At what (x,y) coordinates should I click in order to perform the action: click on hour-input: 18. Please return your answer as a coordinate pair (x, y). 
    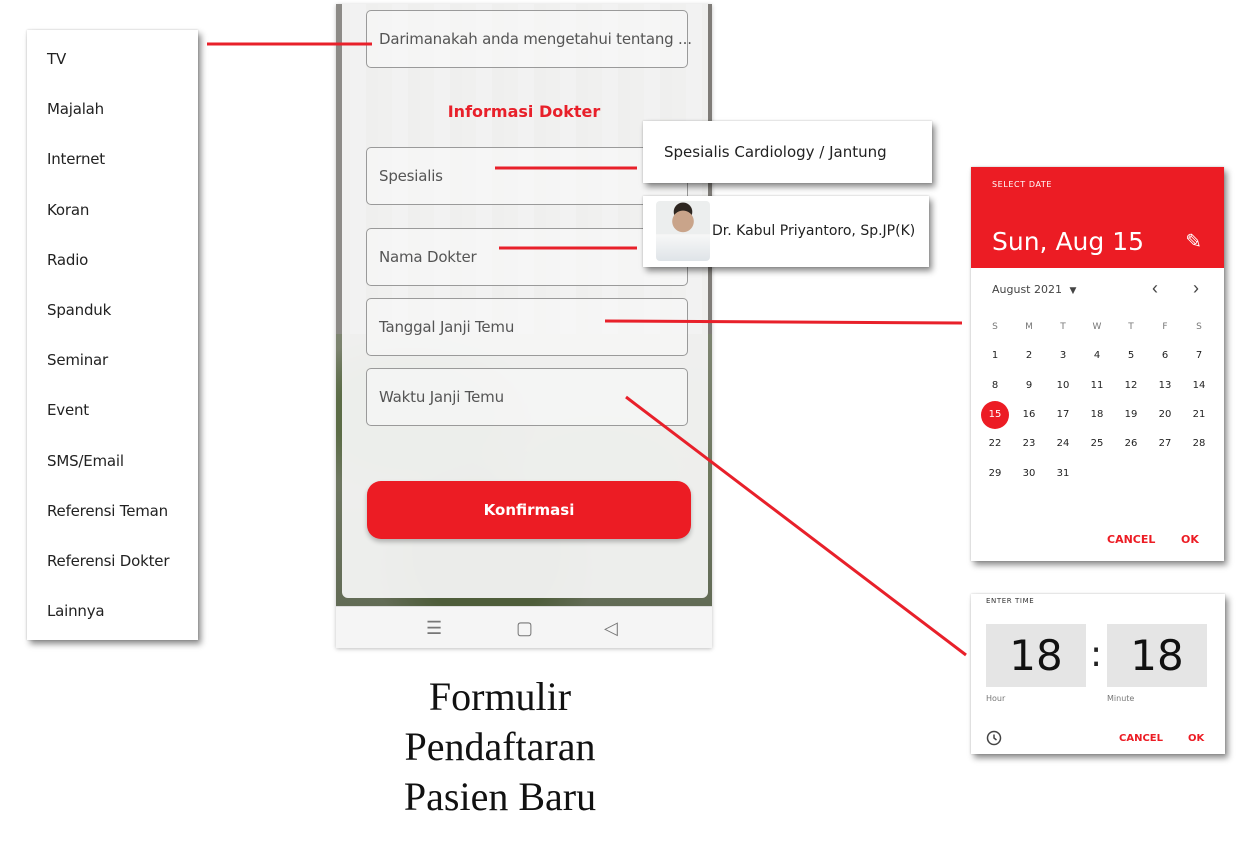
    Looking at the image, I should click on (1036, 655).